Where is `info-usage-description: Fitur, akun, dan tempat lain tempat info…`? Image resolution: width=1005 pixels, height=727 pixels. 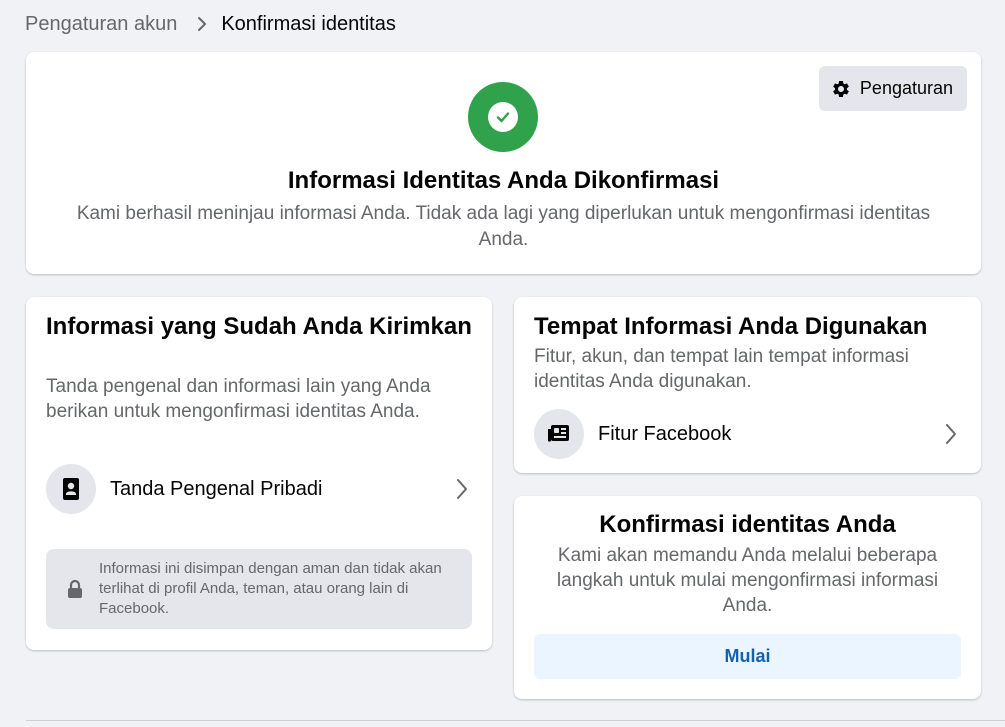
info-usage-description: Fitur, akun, dan tempat lain tempat info… is located at coordinates (721, 369).